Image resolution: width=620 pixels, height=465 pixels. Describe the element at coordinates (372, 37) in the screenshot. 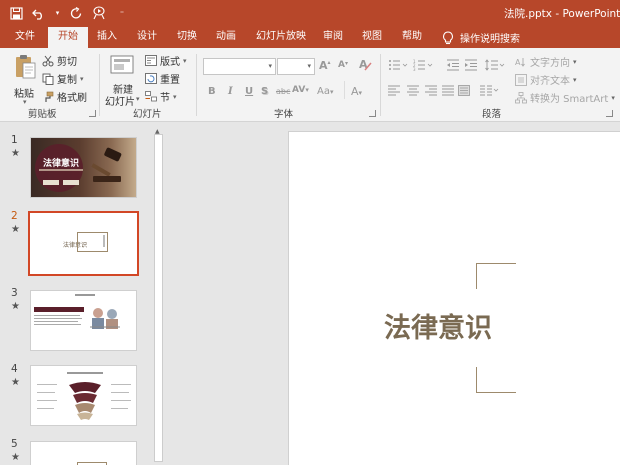

I see `tab-view: 视图` at that location.